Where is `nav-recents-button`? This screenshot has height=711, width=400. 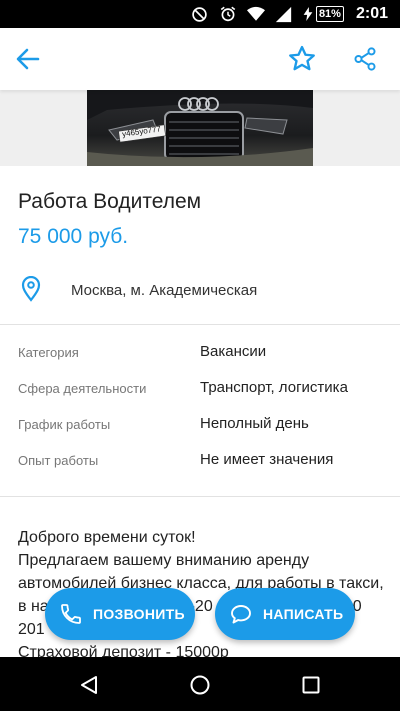
nav-recents-button is located at coordinates (311, 685).